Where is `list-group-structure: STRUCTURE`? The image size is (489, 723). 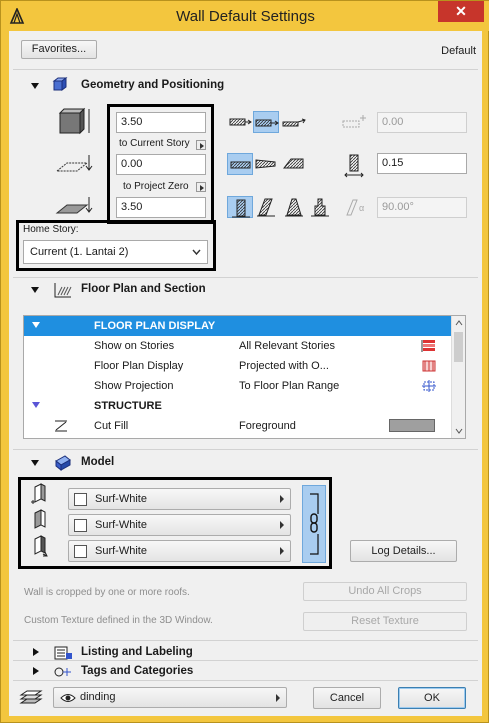 list-group-structure: STRUCTURE is located at coordinates (238, 406).